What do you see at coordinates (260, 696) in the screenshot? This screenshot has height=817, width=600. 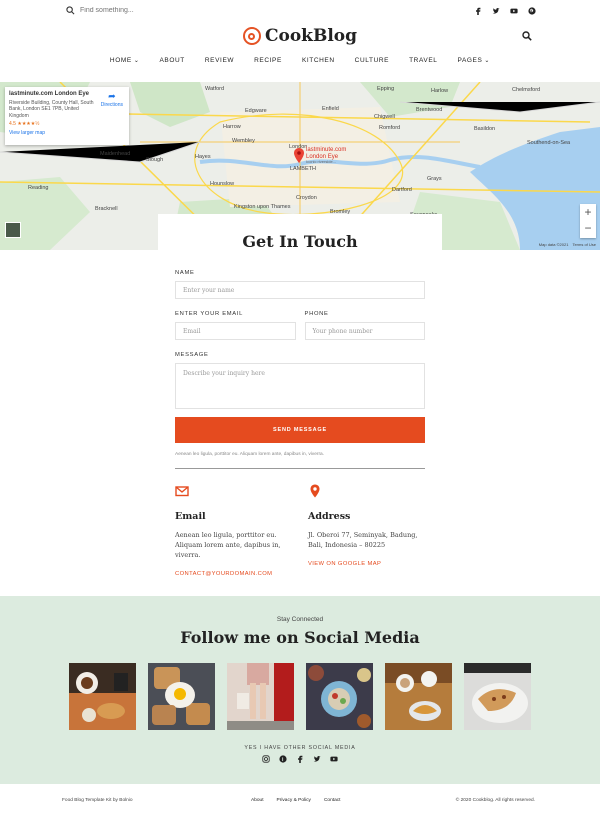 I see `person-legs-photo` at bounding box center [260, 696].